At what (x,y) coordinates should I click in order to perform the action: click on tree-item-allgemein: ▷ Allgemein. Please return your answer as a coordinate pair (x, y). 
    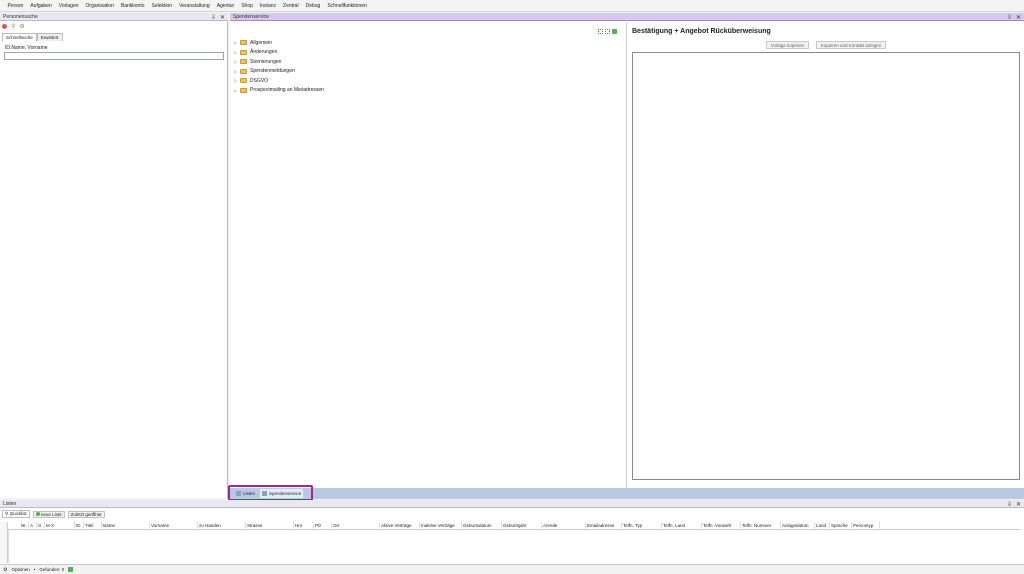
    Looking at the image, I should click on (279, 43).